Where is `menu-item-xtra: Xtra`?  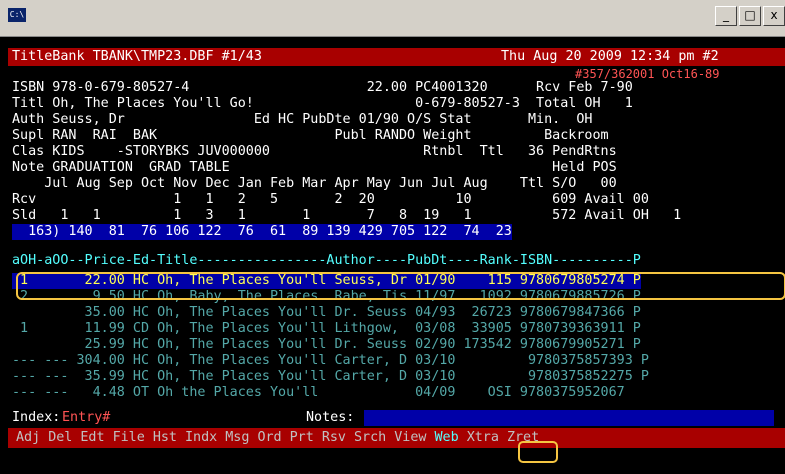 menu-item-xtra: Xtra is located at coordinates (483, 438).